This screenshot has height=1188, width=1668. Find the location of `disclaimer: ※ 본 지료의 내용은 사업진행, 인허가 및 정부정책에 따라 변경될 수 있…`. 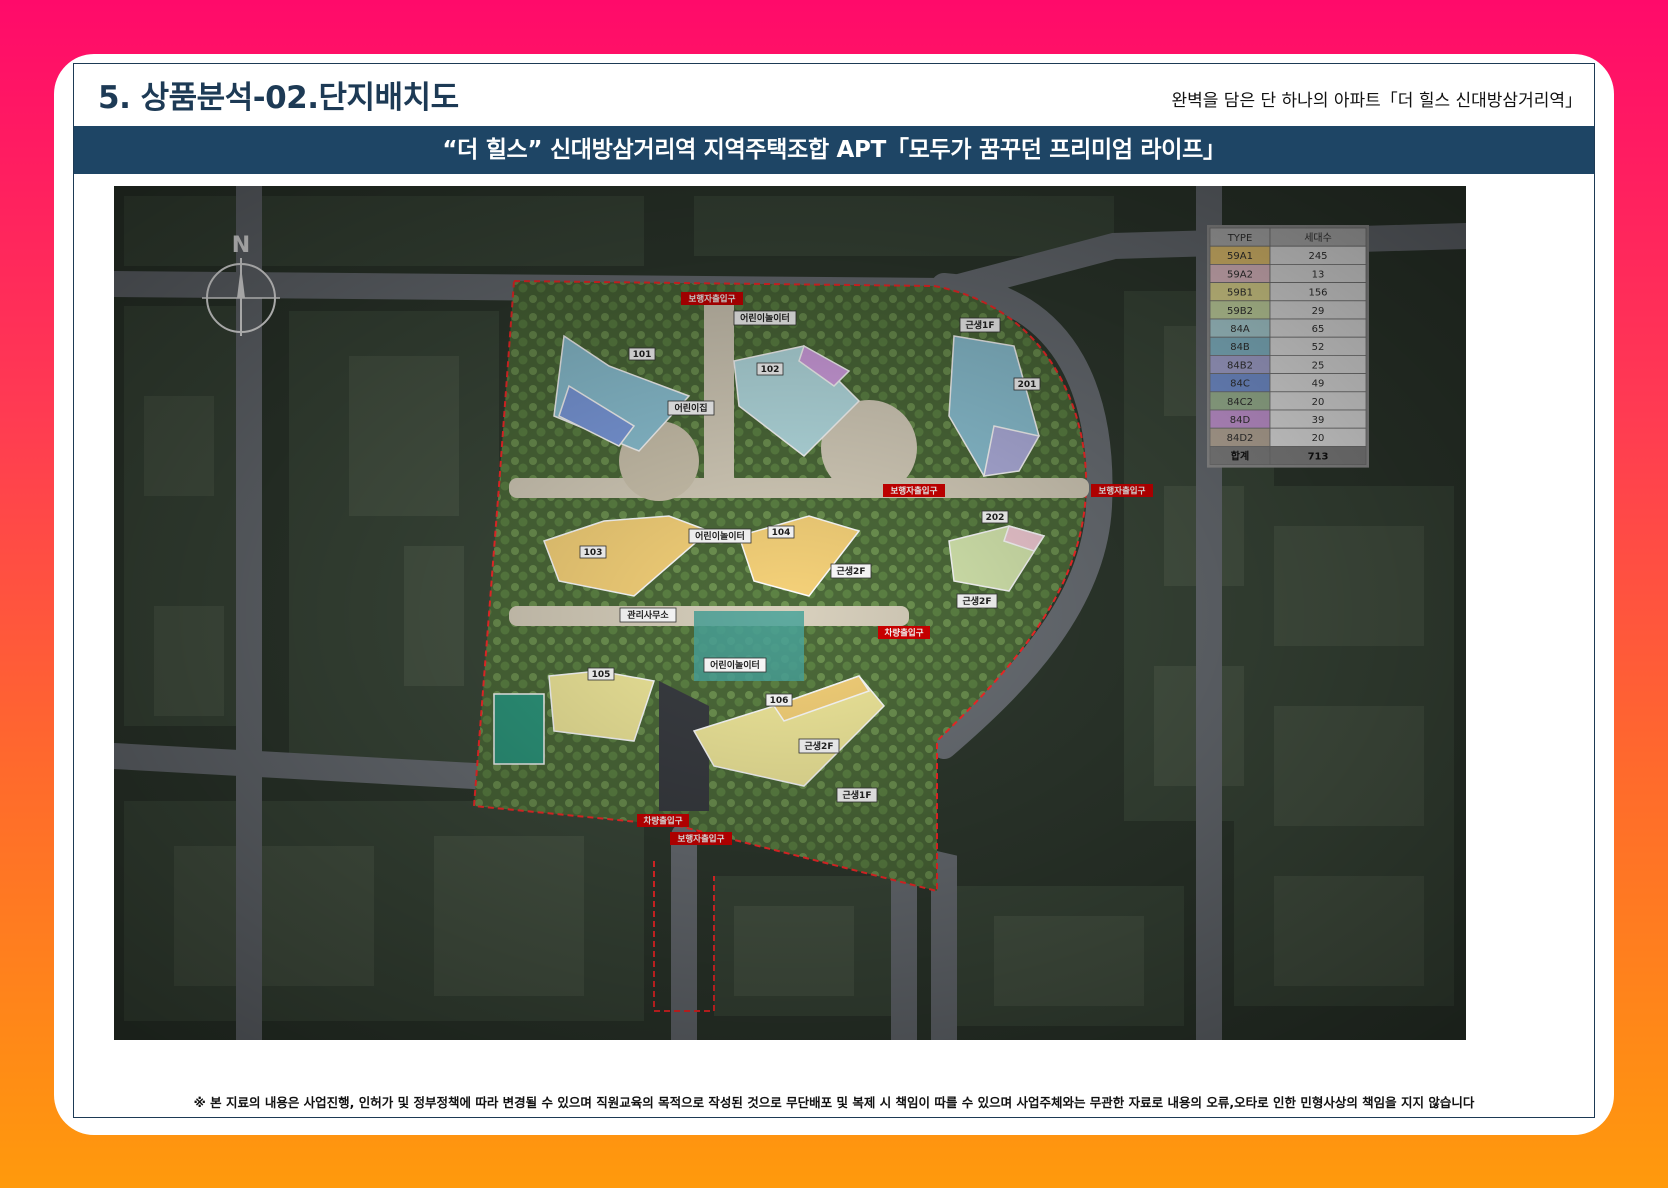

disclaimer: ※ 본 지료의 내용은 사업진행, 인허가 및 정부정책에 따라 변경될 수 있… is located at coordinates (834, 1102).